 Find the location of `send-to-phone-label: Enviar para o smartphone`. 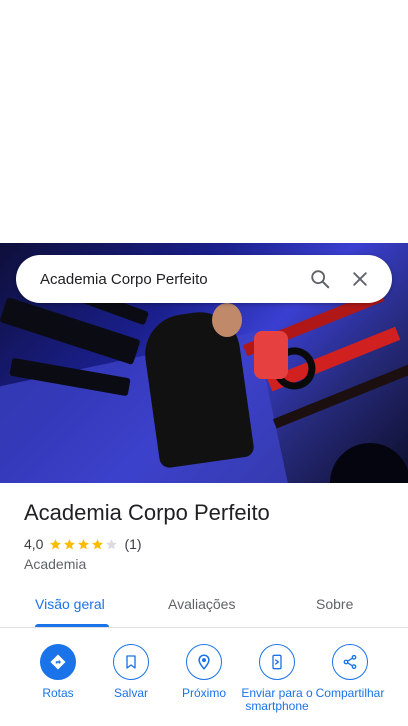

send-to-phone-label: Enviar para o smartphone is located at coordinates (277, 699).